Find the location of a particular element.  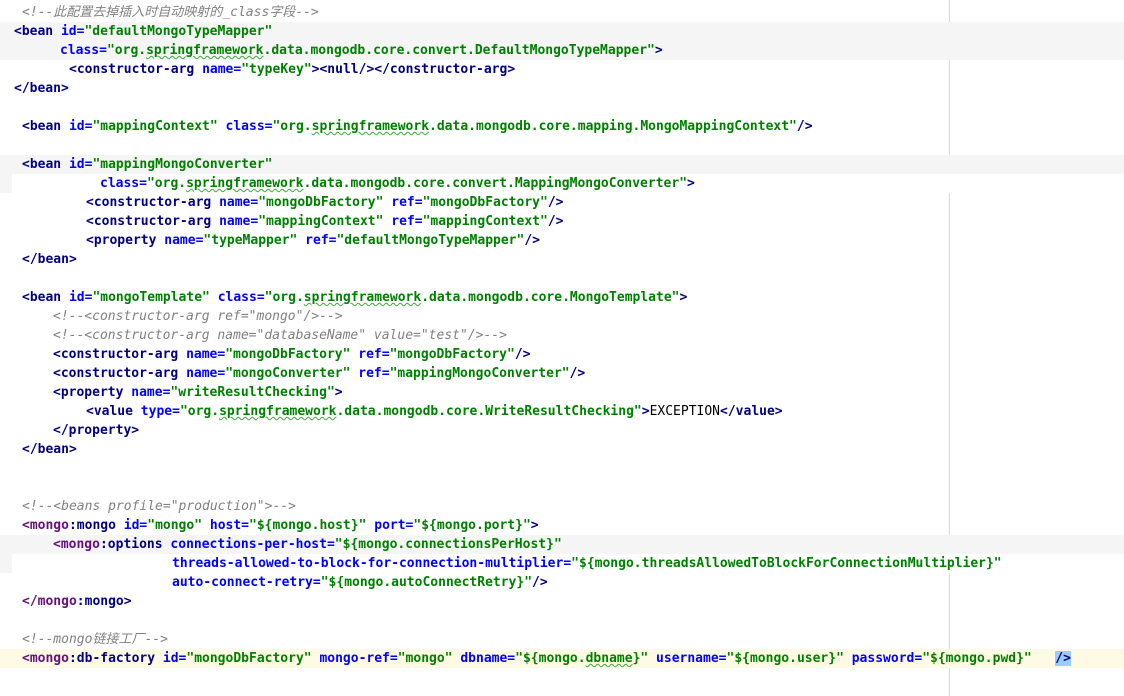

code-token: type= is located at coordinates (160, 411).